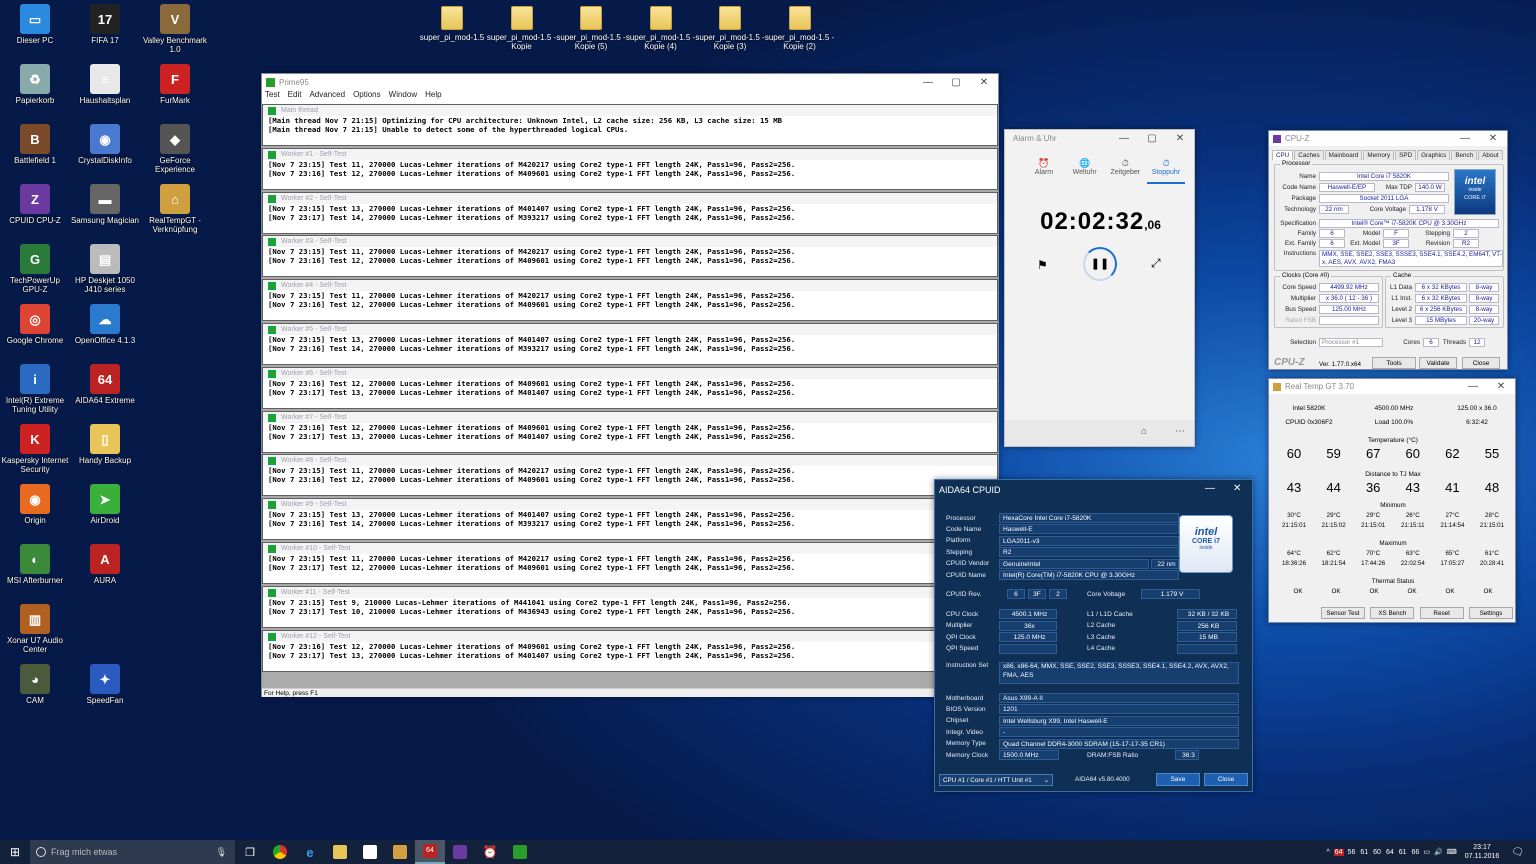  I want to click on tab-bench: Bench, so click(1464, 155).